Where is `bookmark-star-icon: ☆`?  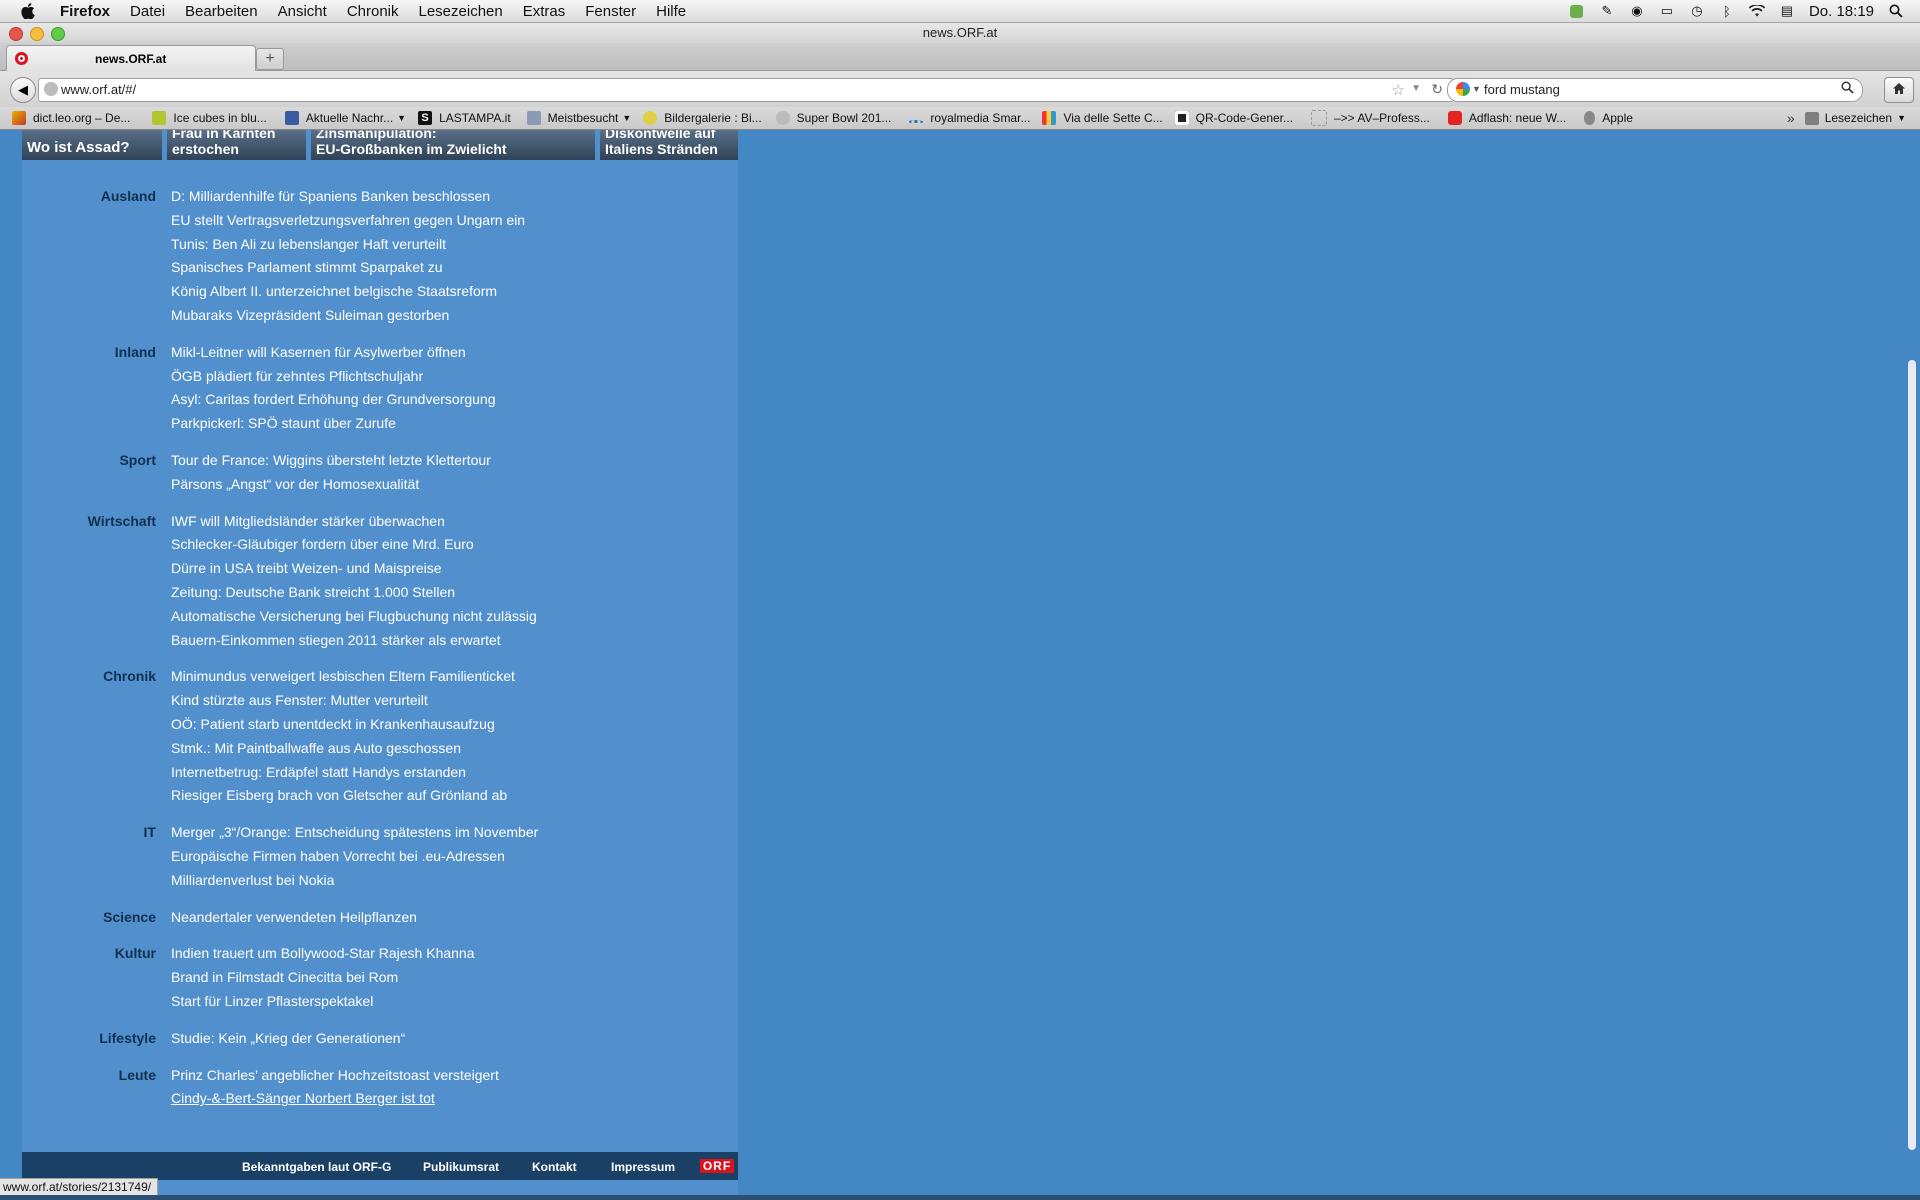
bookmark-star-icon: ☆ is located at coordinates (1398, 90).